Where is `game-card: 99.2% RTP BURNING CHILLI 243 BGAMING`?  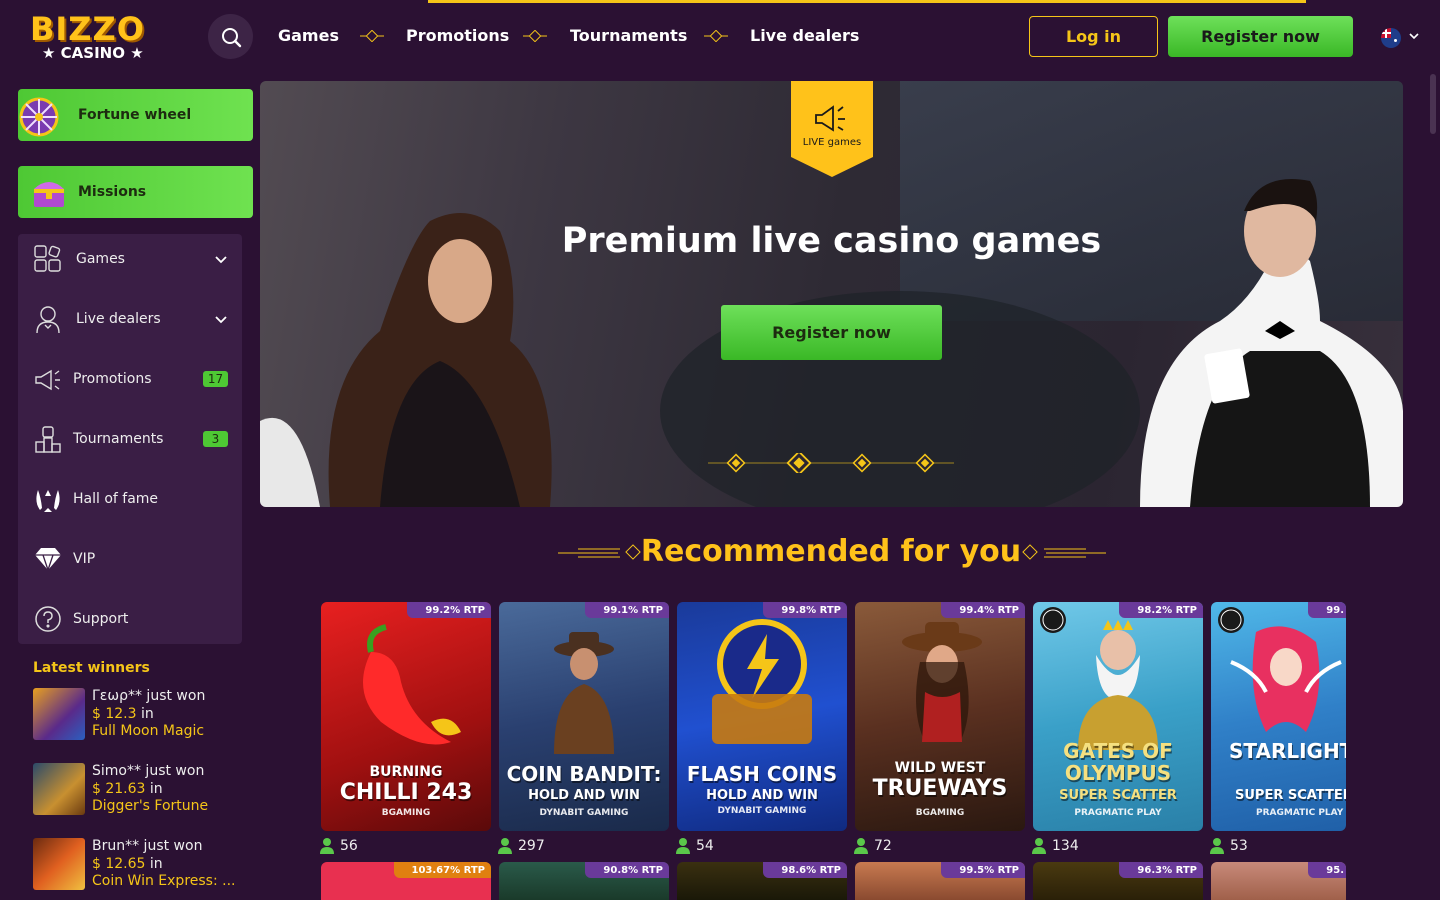
game-card: 99.2% RTP BURNING CHILLI 243 BGAMING is located at coordinates (406, 716).